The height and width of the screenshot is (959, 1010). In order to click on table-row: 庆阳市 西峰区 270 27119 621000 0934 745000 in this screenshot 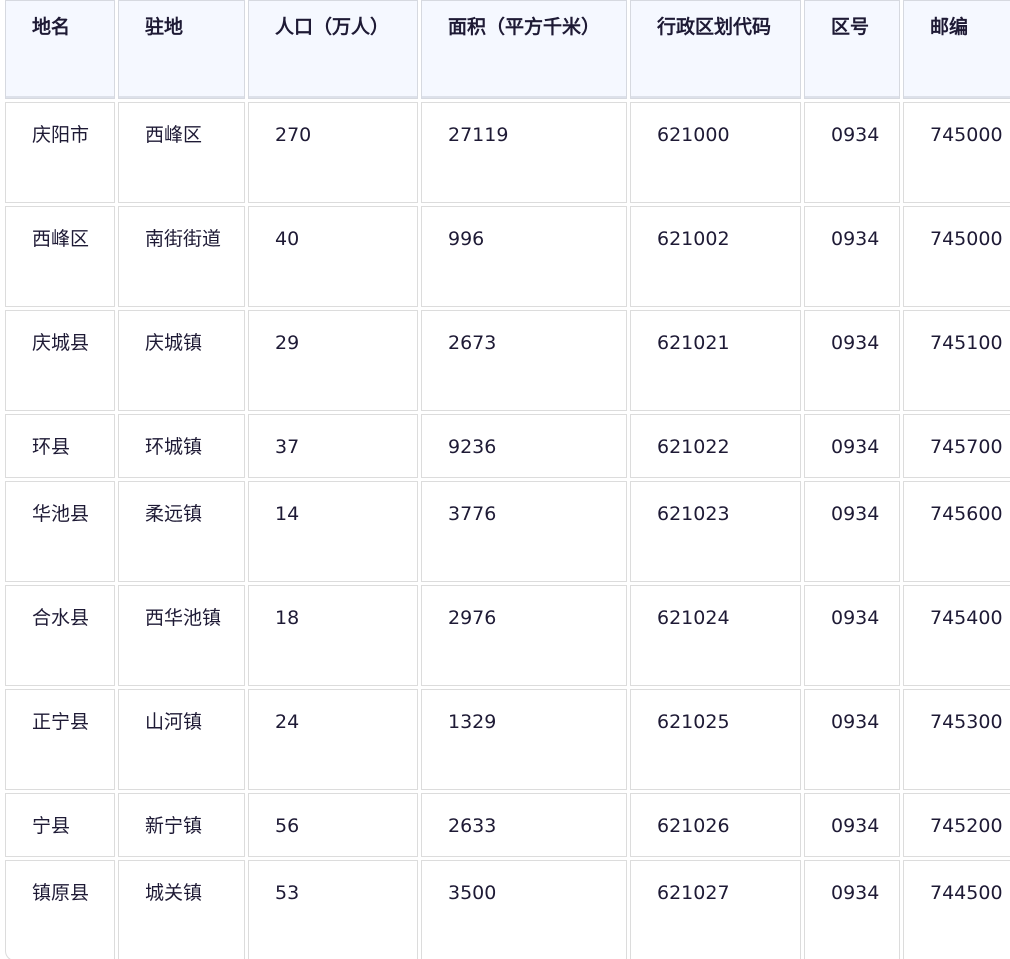, I will do `click(507, 152)`.